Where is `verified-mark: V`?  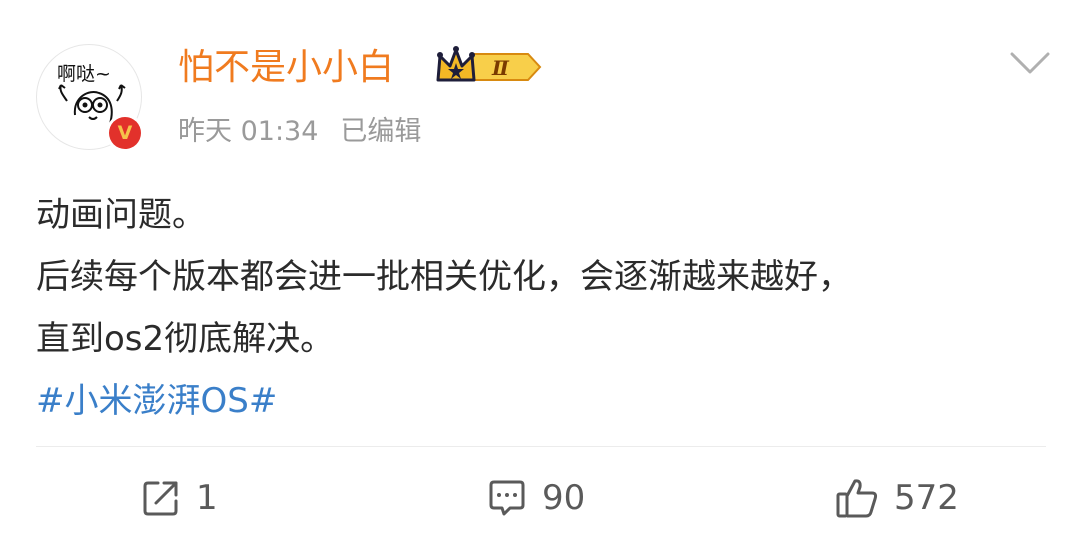 verified-mark: V is located at coordinates (125, 133).